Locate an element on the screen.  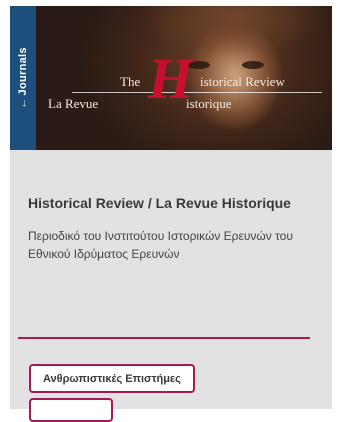
logo-line1-right: istorical Review is located at coordinates (242, 81).